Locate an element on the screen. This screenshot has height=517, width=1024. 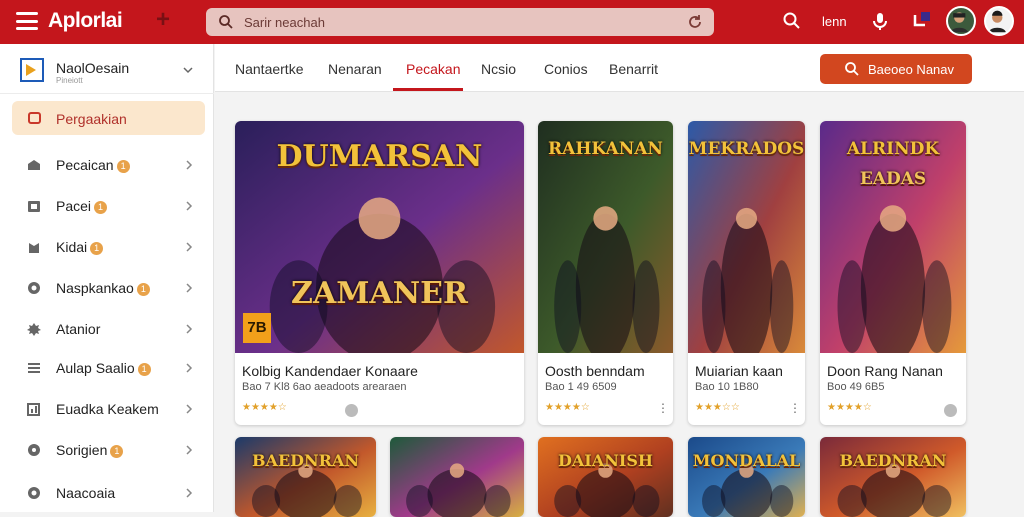
sidebar-item: Euadka Keakem is located at coordinates (108, 409).